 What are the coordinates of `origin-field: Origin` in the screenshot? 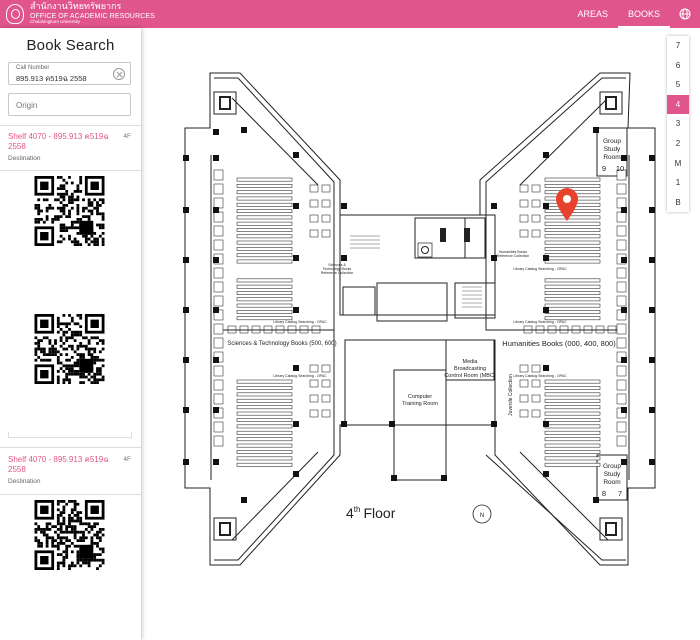 It's located at (69, 104).